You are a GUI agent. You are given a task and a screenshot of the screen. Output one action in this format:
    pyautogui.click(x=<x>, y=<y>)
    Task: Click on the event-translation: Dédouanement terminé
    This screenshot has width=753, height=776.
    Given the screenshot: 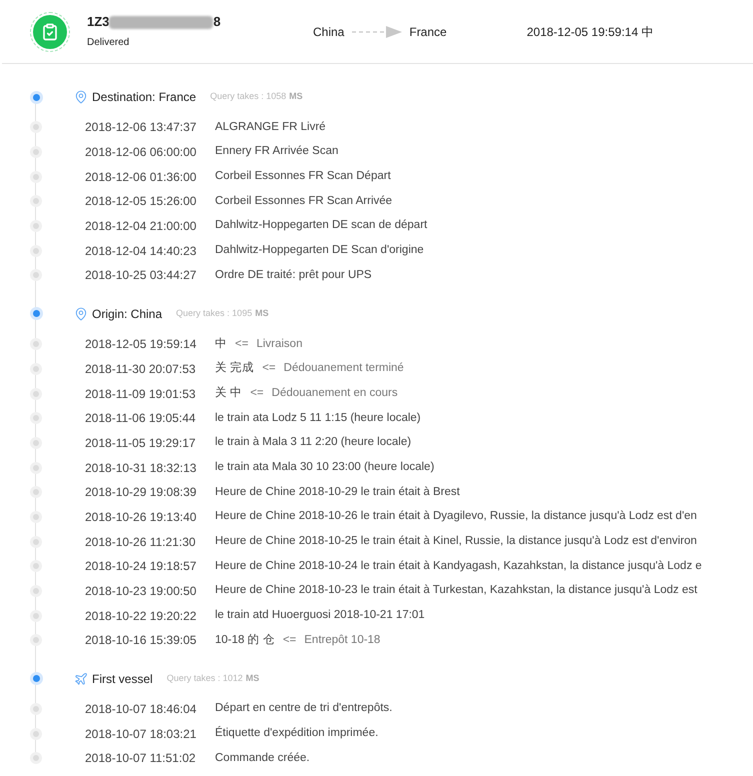 What is the action you would take?
    pyautogui.click(x=344, y=368)
    